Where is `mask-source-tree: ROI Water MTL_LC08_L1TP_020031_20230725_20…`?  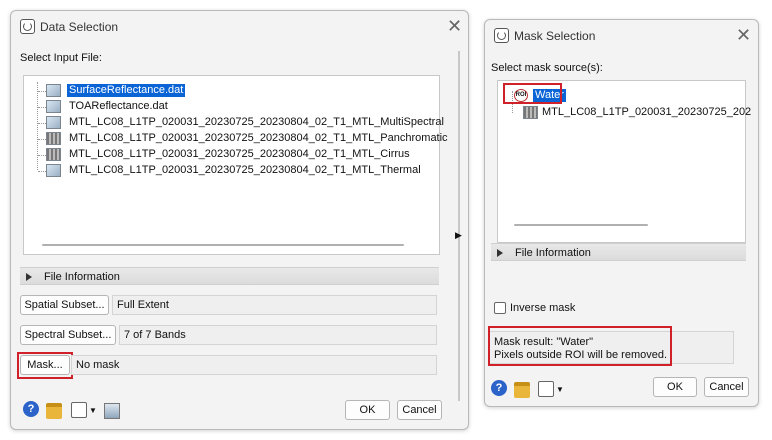 mask-source-tree: ROI Water MTL_LC08_L1TP_020031_20230725_20… is located at coordinates (624, 161).